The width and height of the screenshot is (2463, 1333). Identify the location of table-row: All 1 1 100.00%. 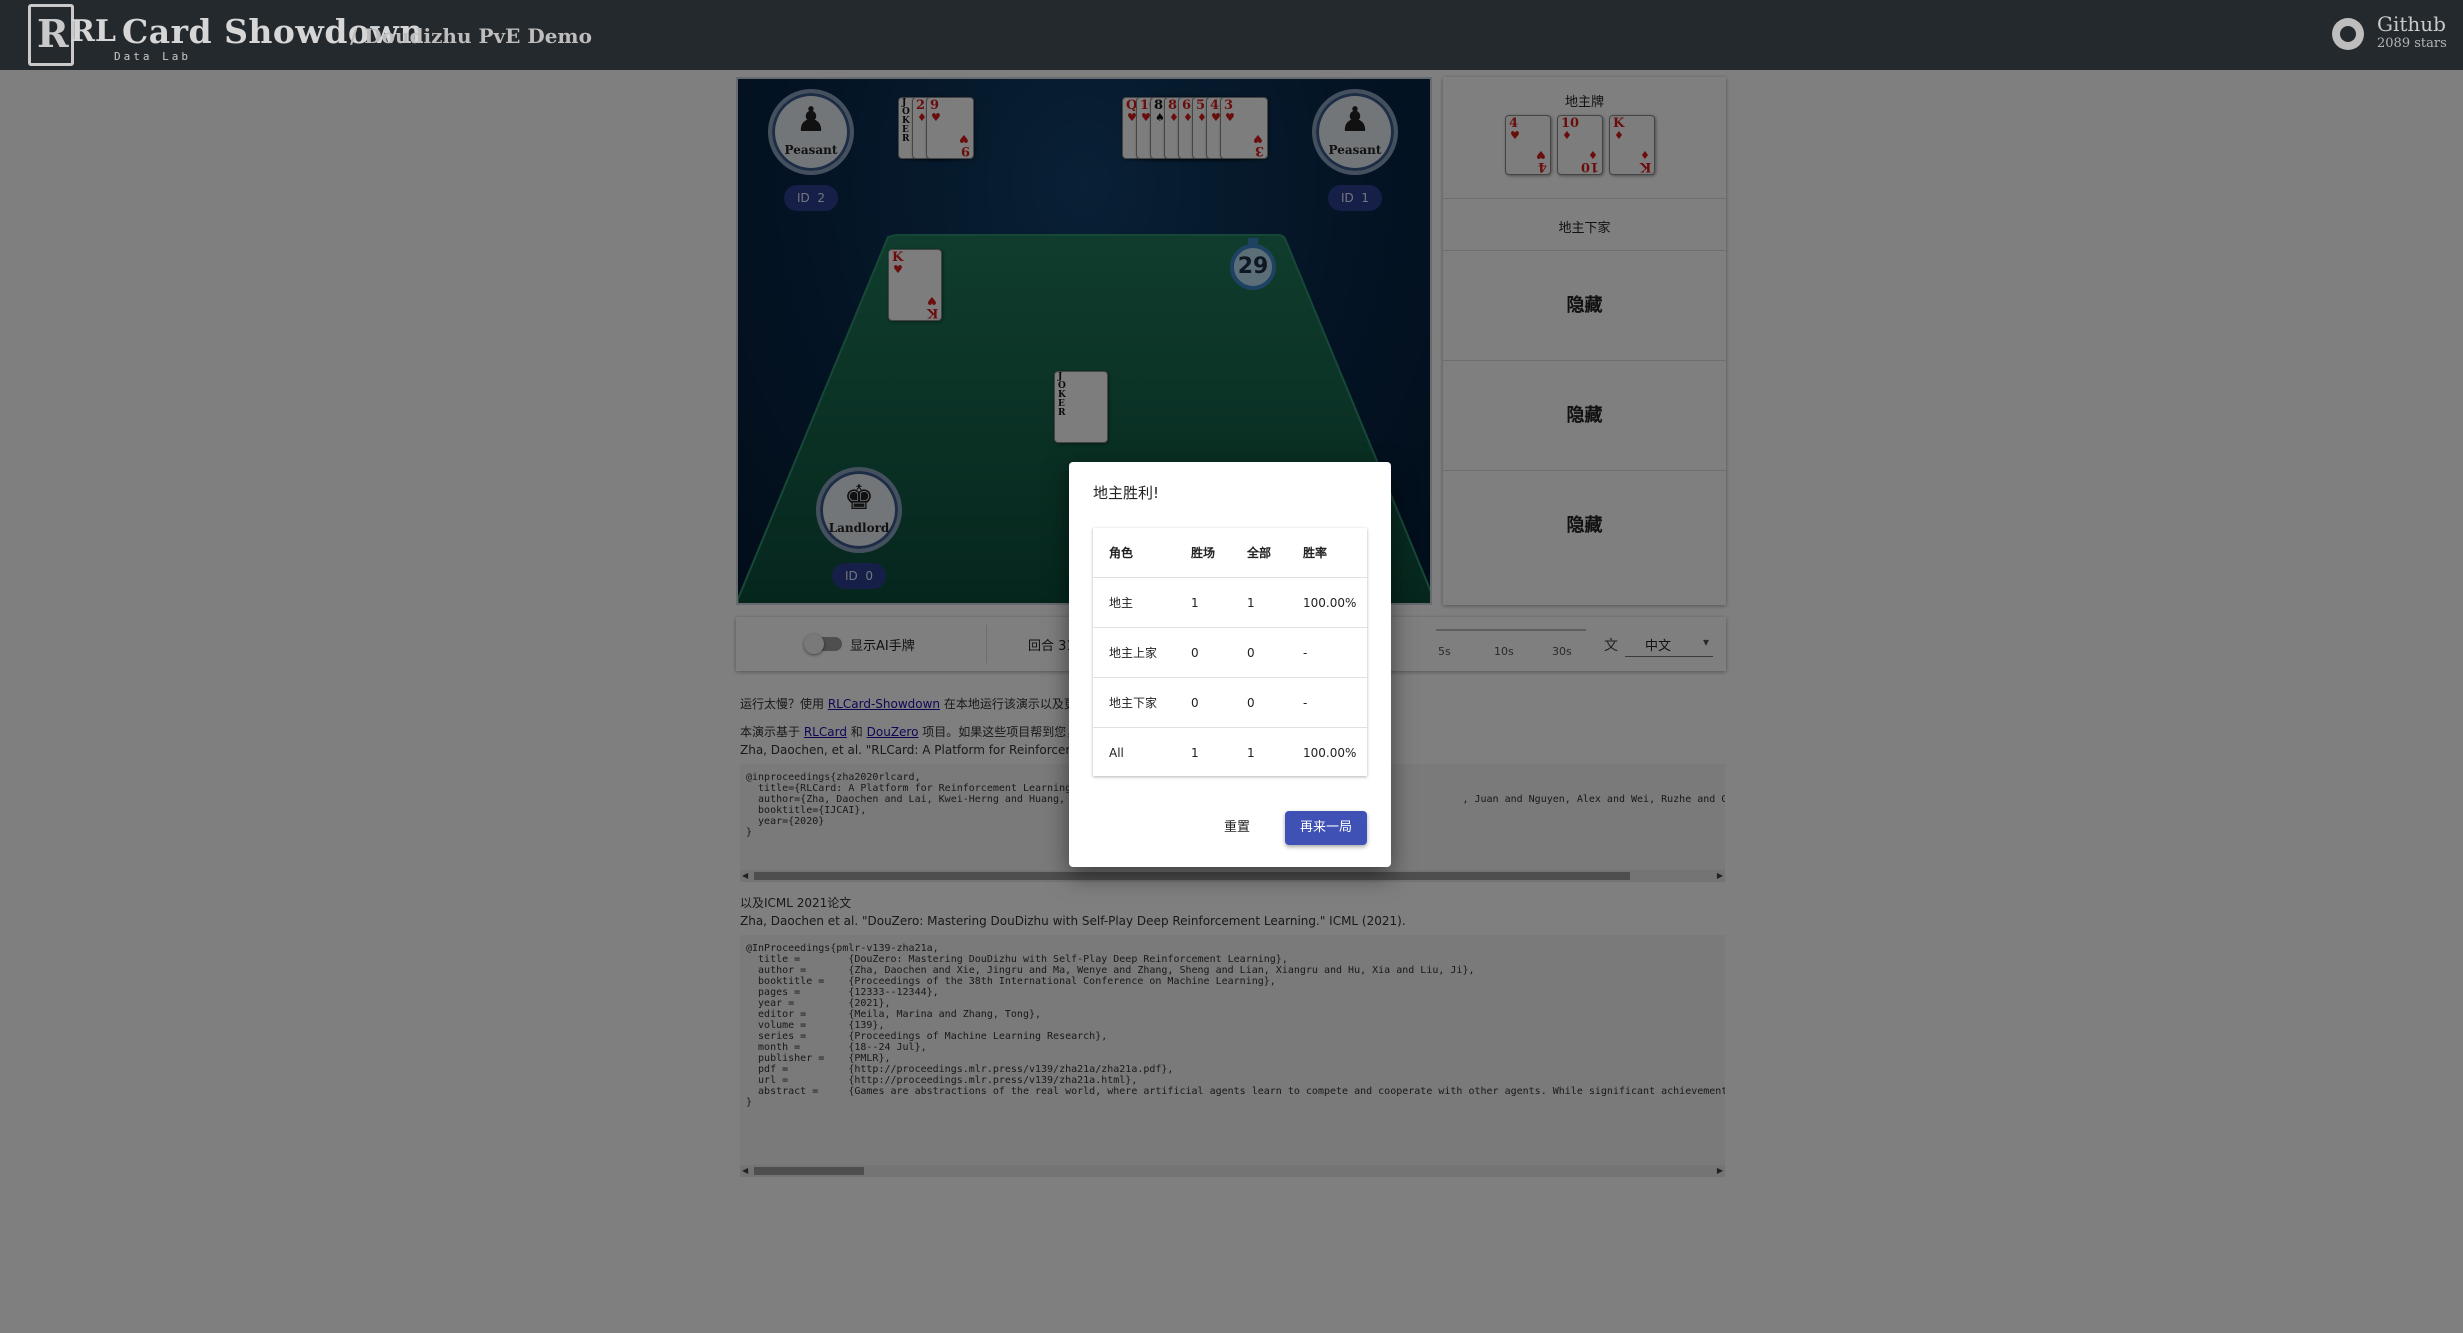
(1230, 753).